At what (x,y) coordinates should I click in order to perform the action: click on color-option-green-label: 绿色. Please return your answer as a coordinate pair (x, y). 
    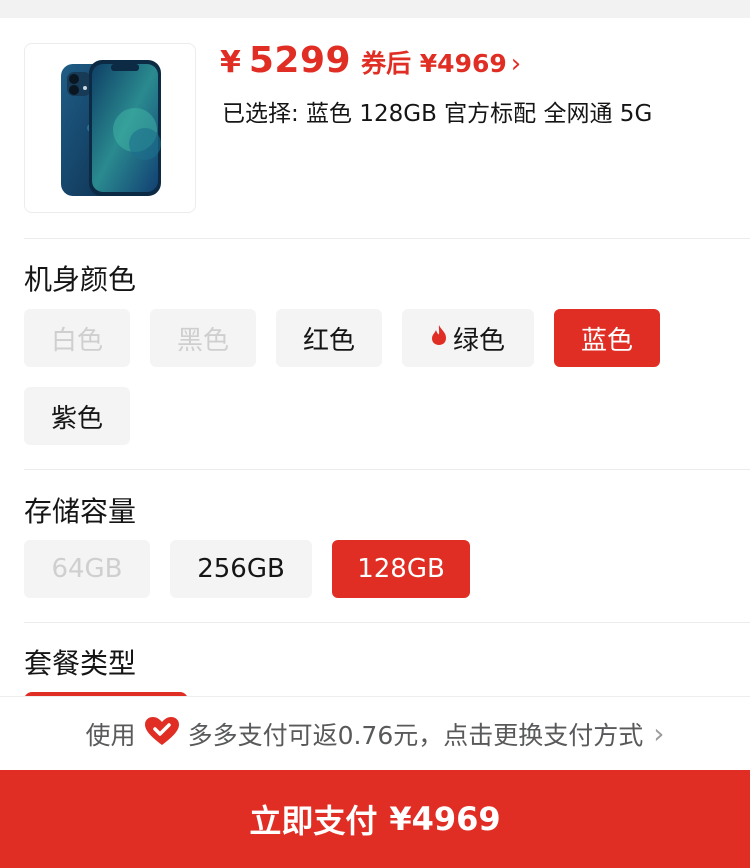
    Looking at the image, I should click on (478, 340).